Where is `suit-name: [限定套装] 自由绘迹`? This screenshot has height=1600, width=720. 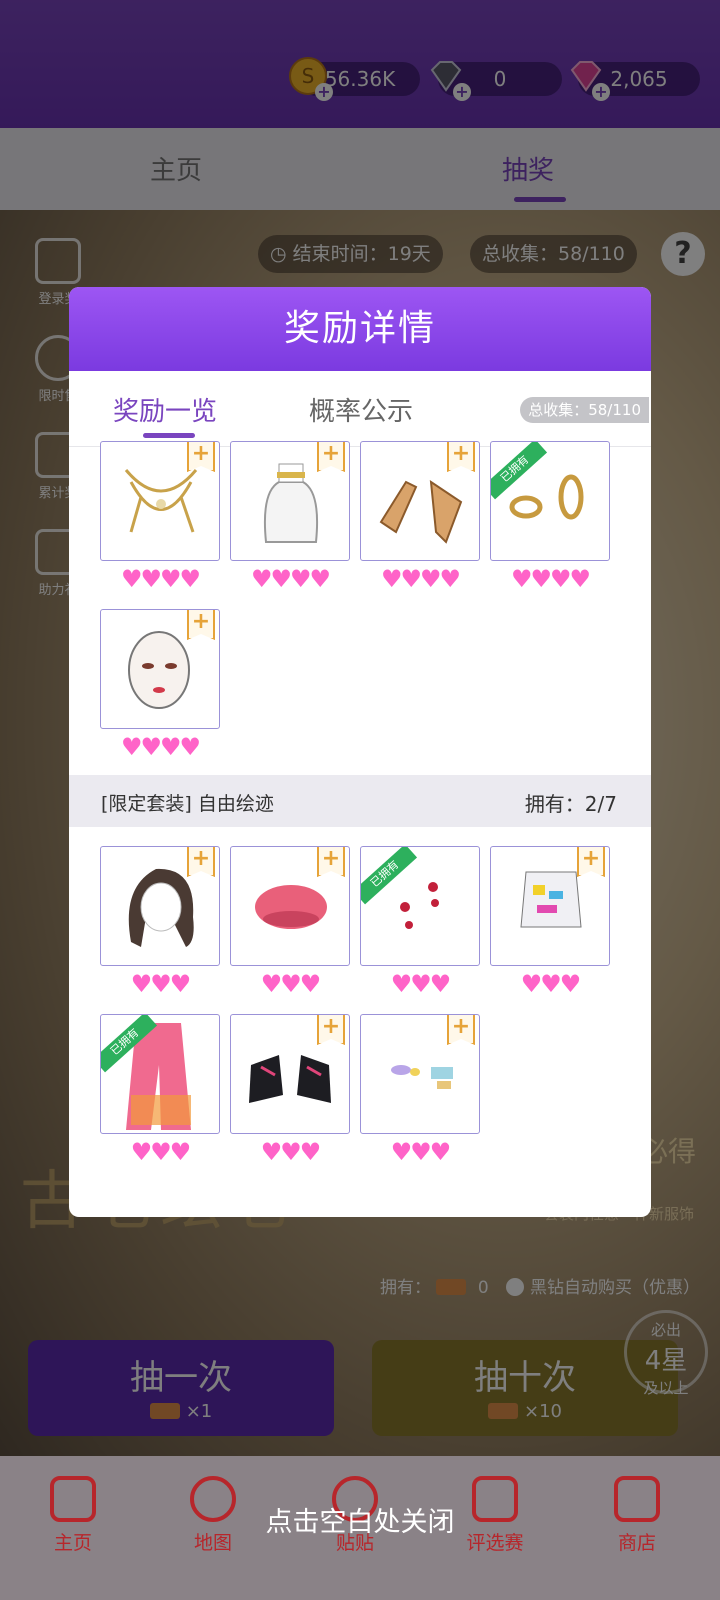 suit-name: [限定套装] 自由绘迹 is located at coordinates (187, 804).